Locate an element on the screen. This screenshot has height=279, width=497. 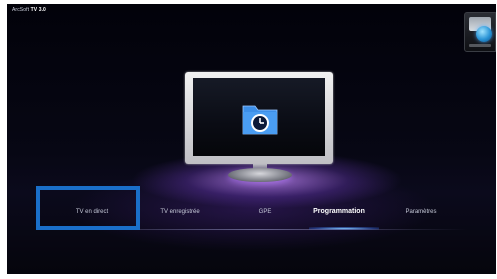
media-center-gadget-icon is located at coordinates (480, 32).